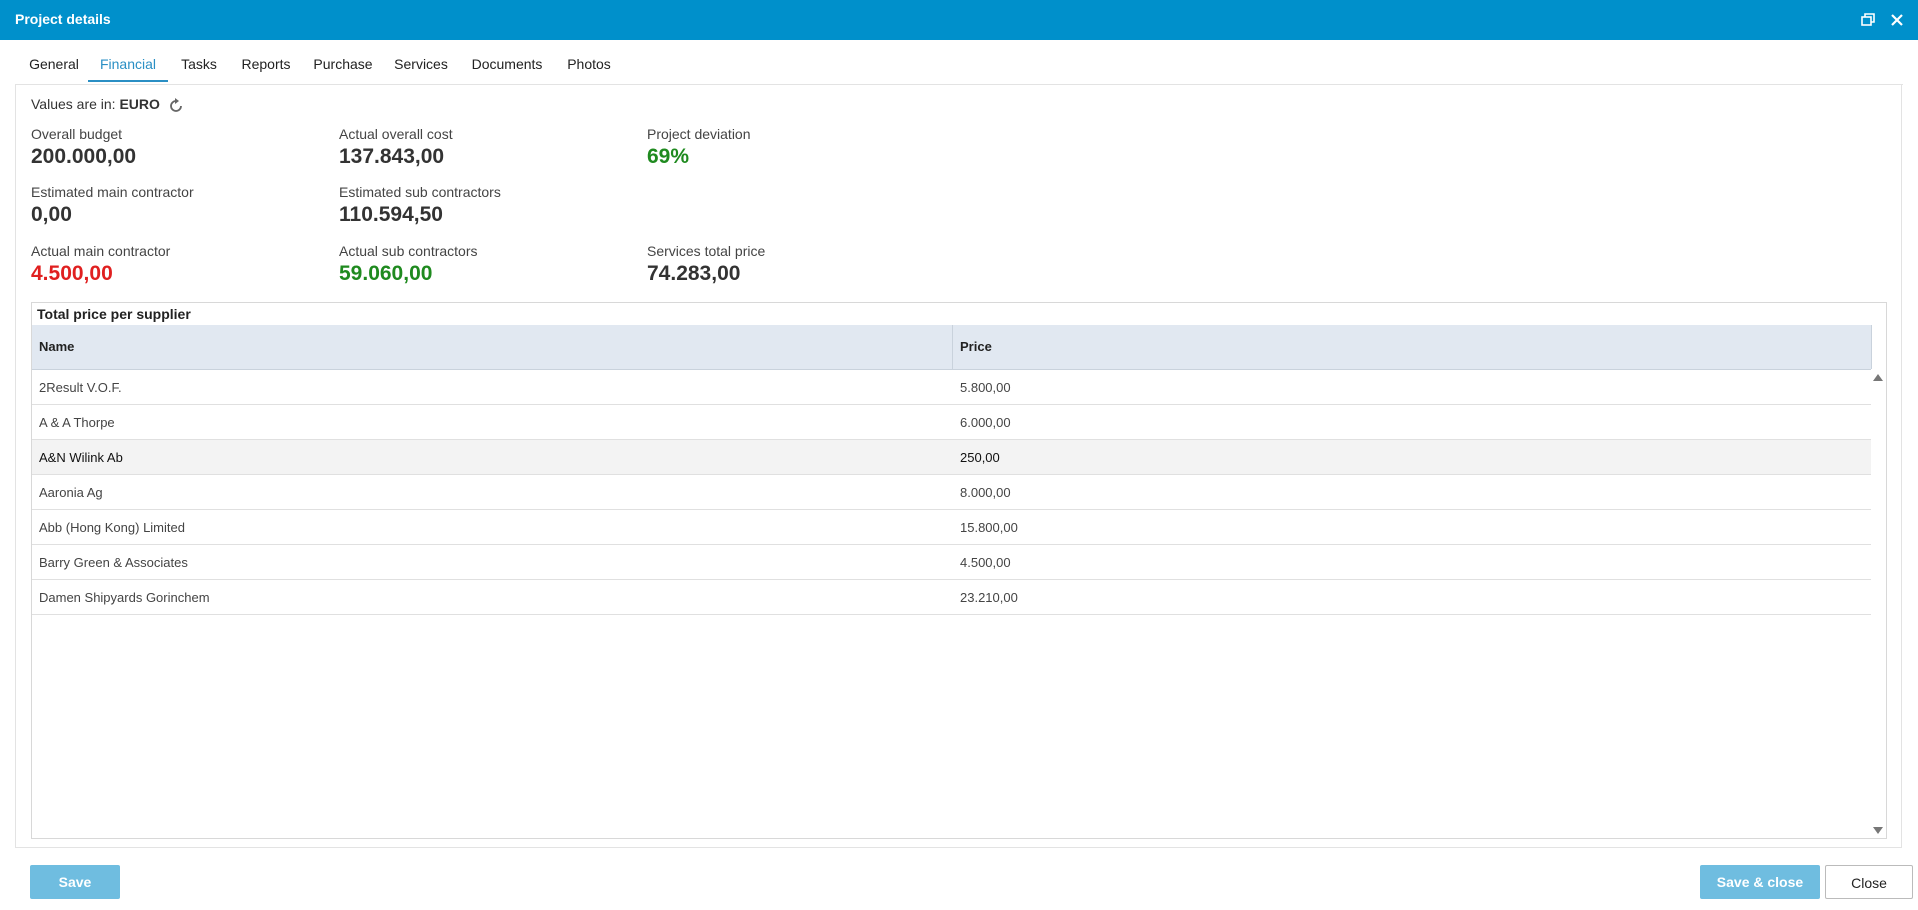 This screenshot has width=1918, height=910. What do you see at coordinates (101, 251) in the screenshot?
I see `actual-main-contractor-label: Actual main contractor` at bounding box center [101, 251].